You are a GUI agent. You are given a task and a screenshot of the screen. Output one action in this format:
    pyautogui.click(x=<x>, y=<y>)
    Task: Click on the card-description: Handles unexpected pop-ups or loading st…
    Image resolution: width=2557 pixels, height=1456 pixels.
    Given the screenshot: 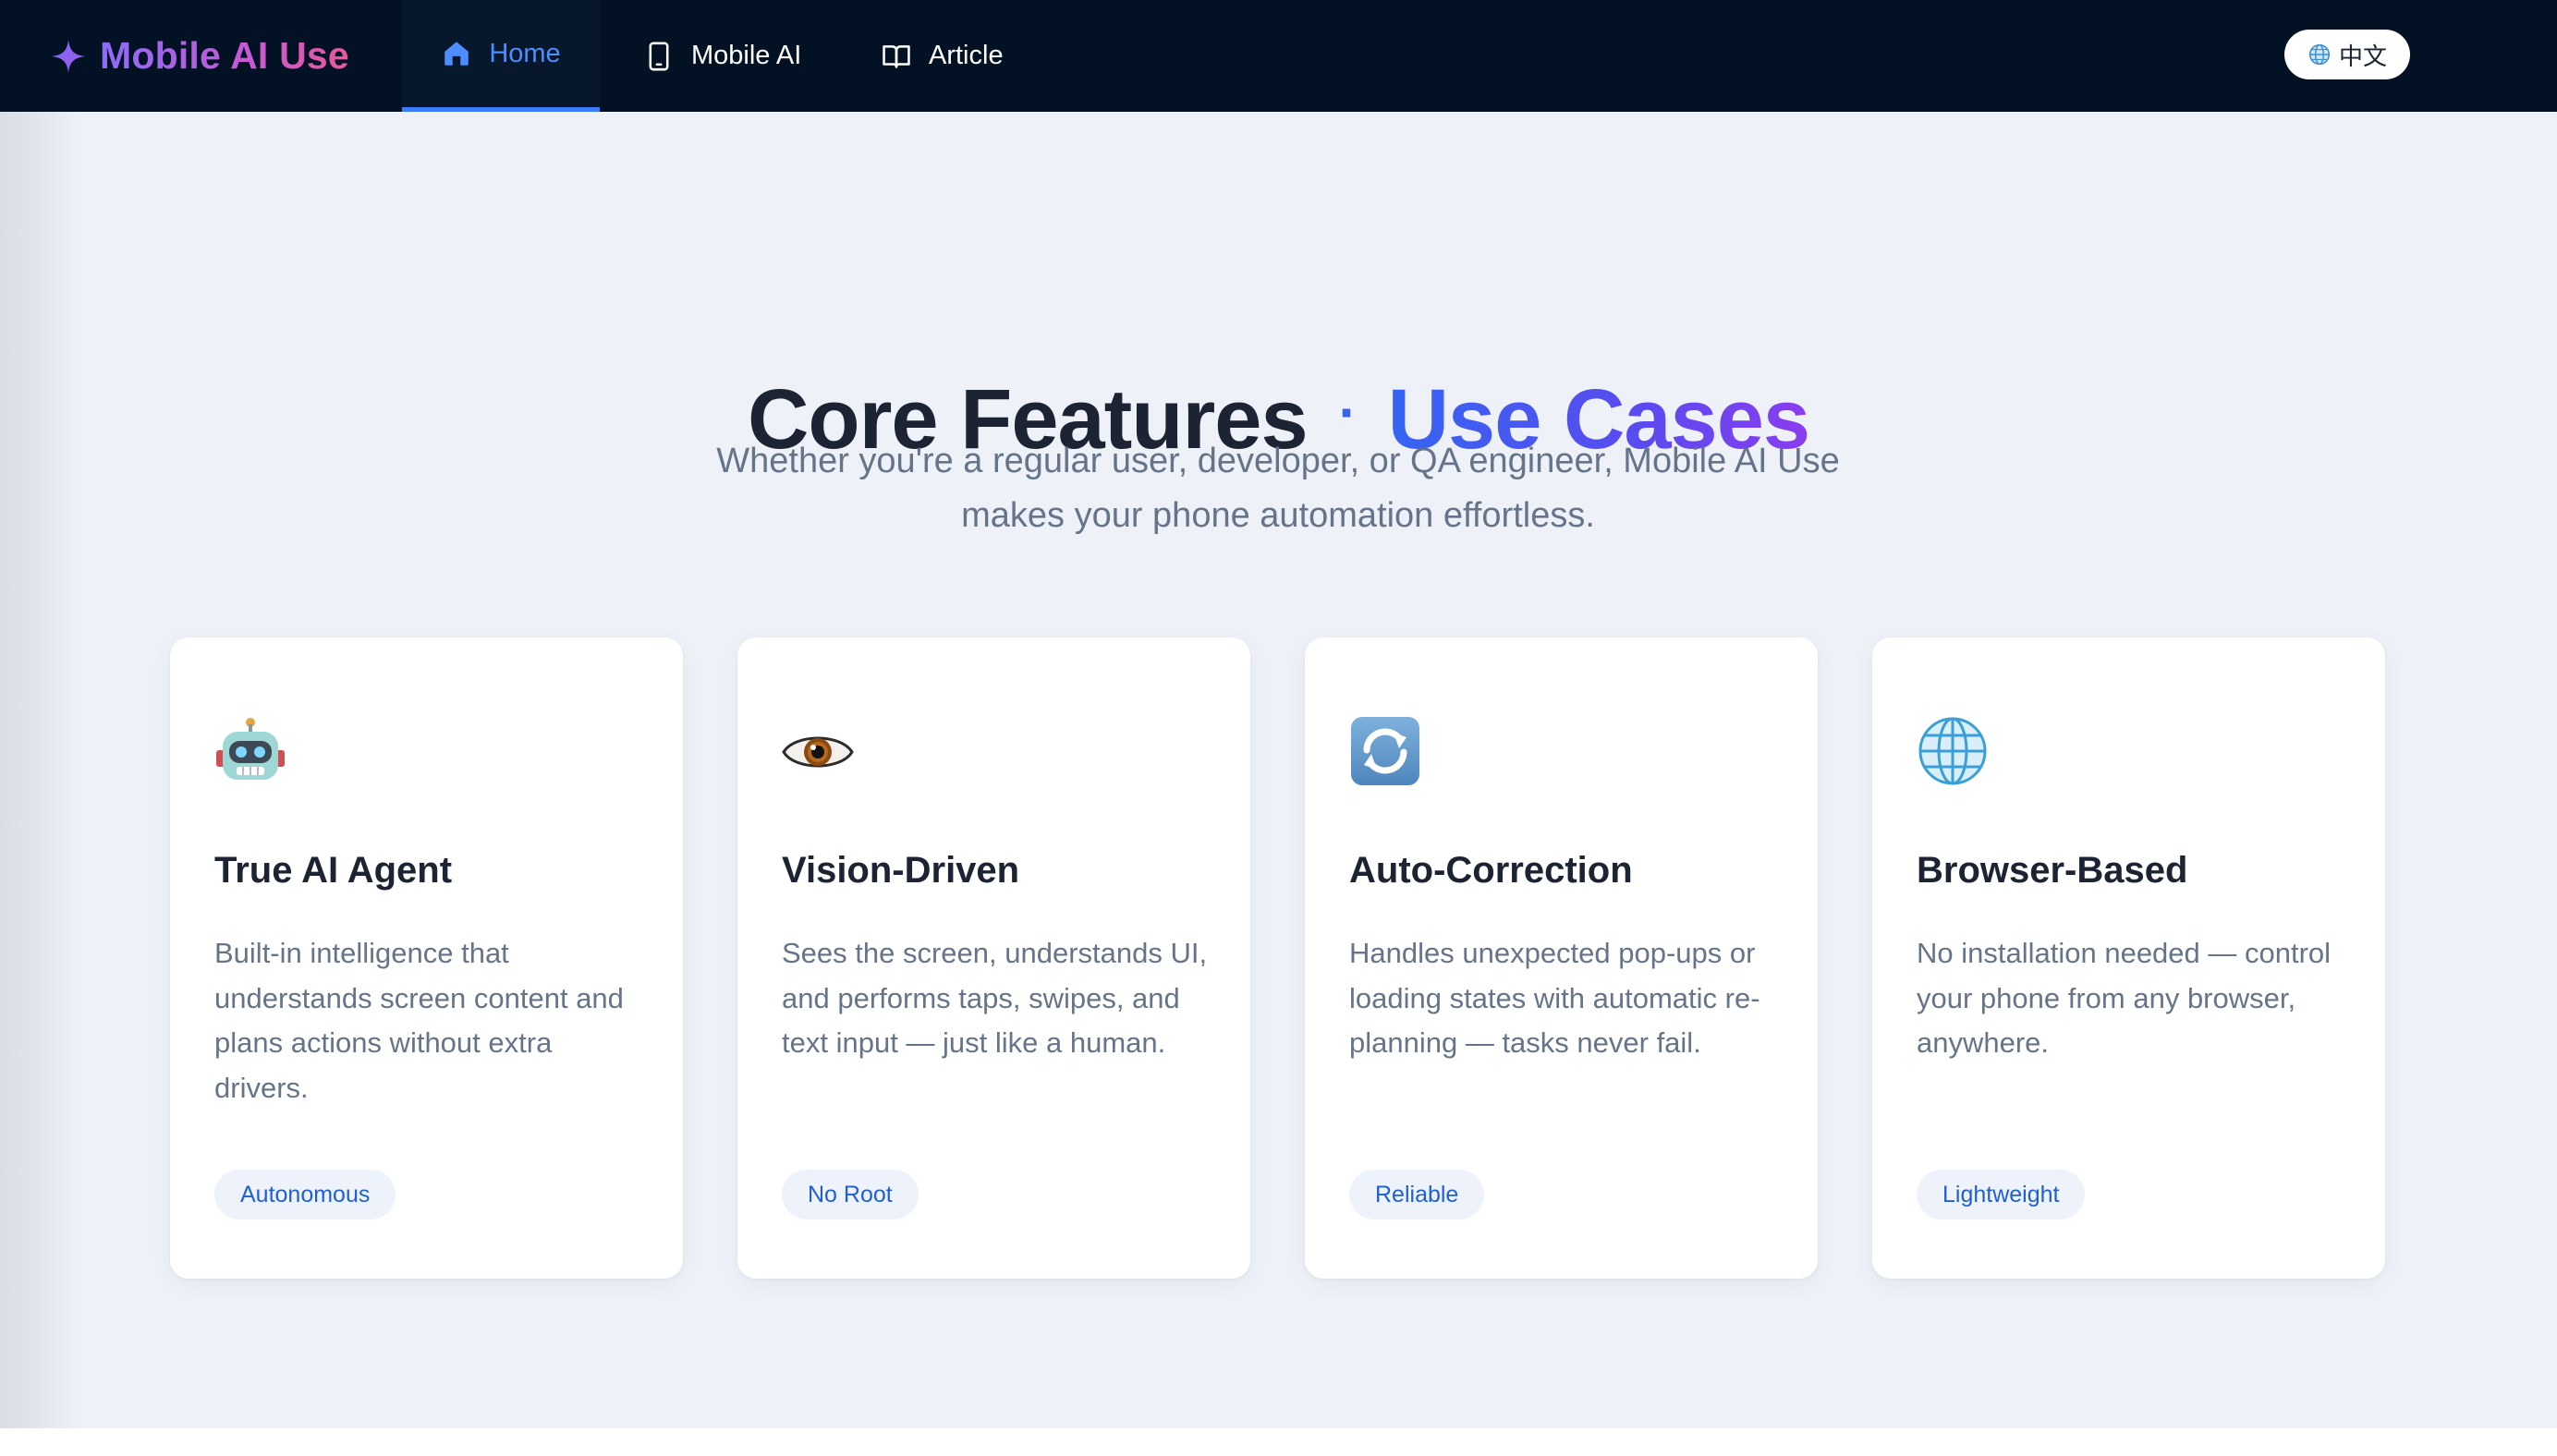 What is the action you would take?
    pyautogui.click(x=1555, y=998)
    